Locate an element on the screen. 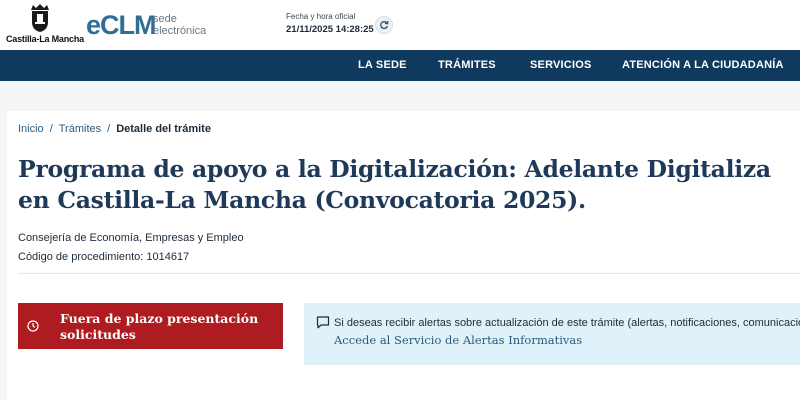  breadcrumb-tramites: Trámites is located at coordinates (80, 129).